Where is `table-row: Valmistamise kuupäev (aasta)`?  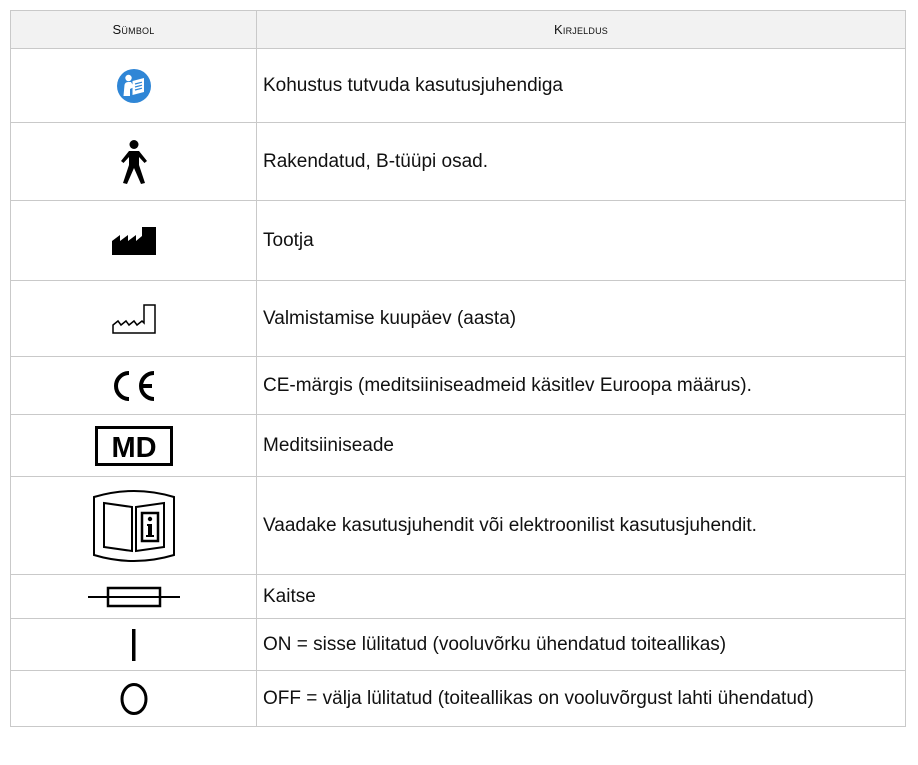 table-row: Valmistamise kuupäev (aasta) is located at coordinates (458, 318).